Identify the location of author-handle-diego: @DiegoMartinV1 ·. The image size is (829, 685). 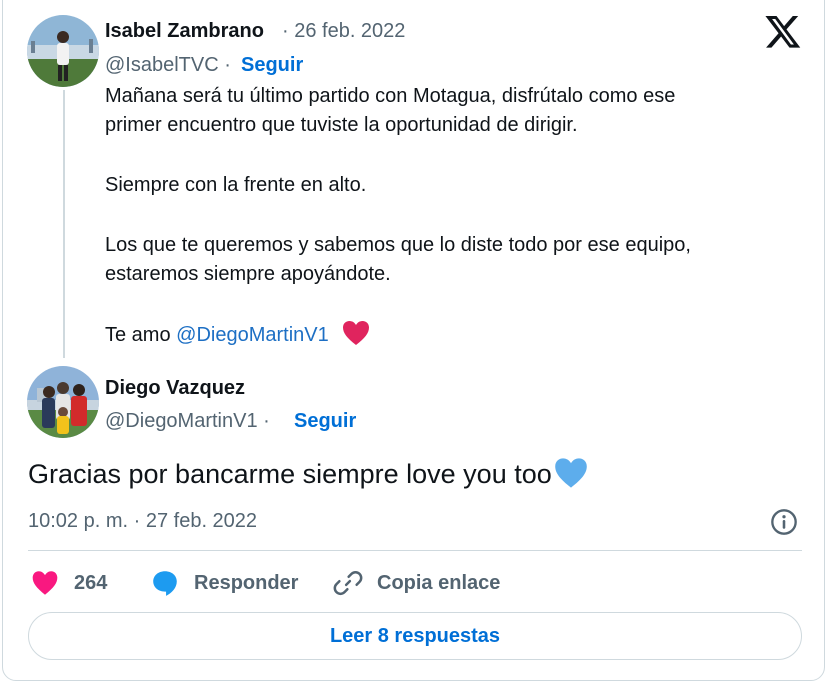
(187, 421).